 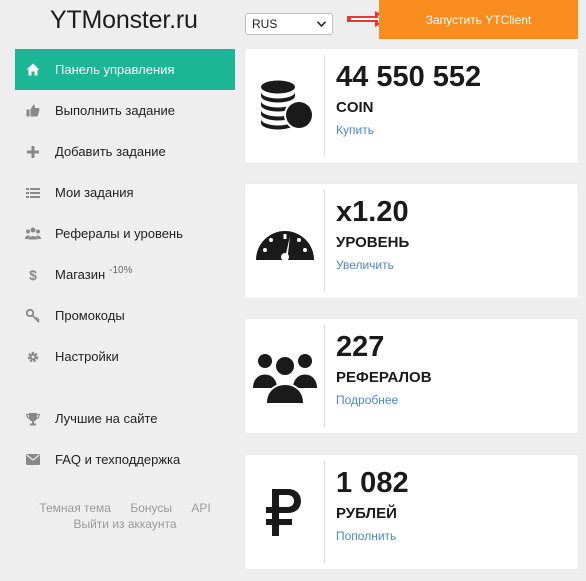 I want to click on sidebar-item-dashboard: Панель управления, so click(x=125, y=69).